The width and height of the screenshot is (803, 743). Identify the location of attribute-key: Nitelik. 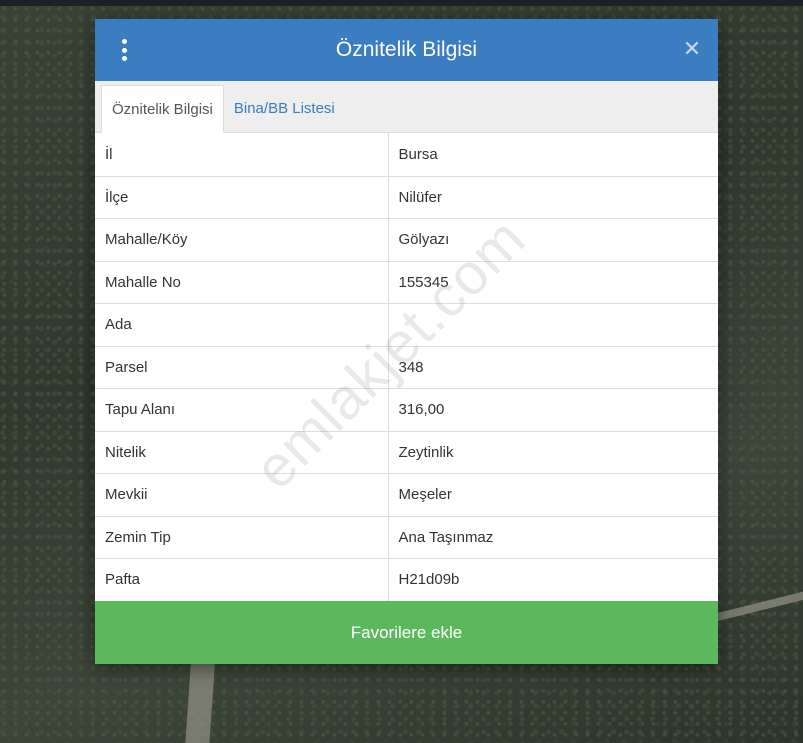
(242, 452).